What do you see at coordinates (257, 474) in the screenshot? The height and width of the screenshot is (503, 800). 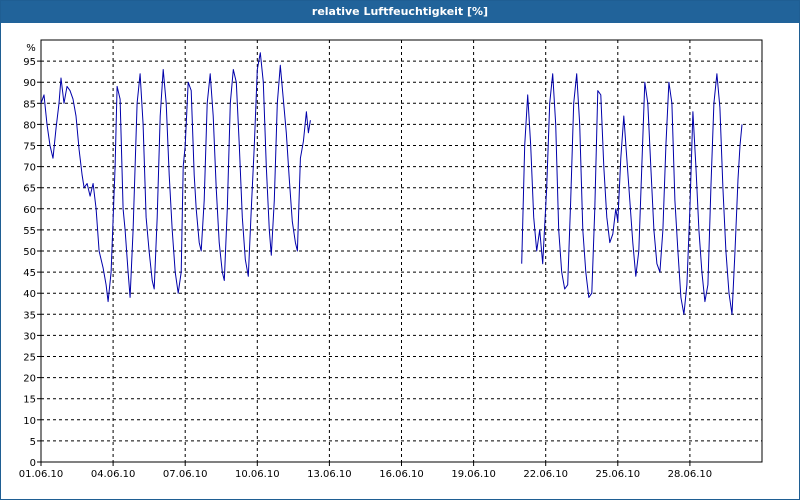 I see `x-tick-label: 10.06.10` at bounding box center [257, 474].